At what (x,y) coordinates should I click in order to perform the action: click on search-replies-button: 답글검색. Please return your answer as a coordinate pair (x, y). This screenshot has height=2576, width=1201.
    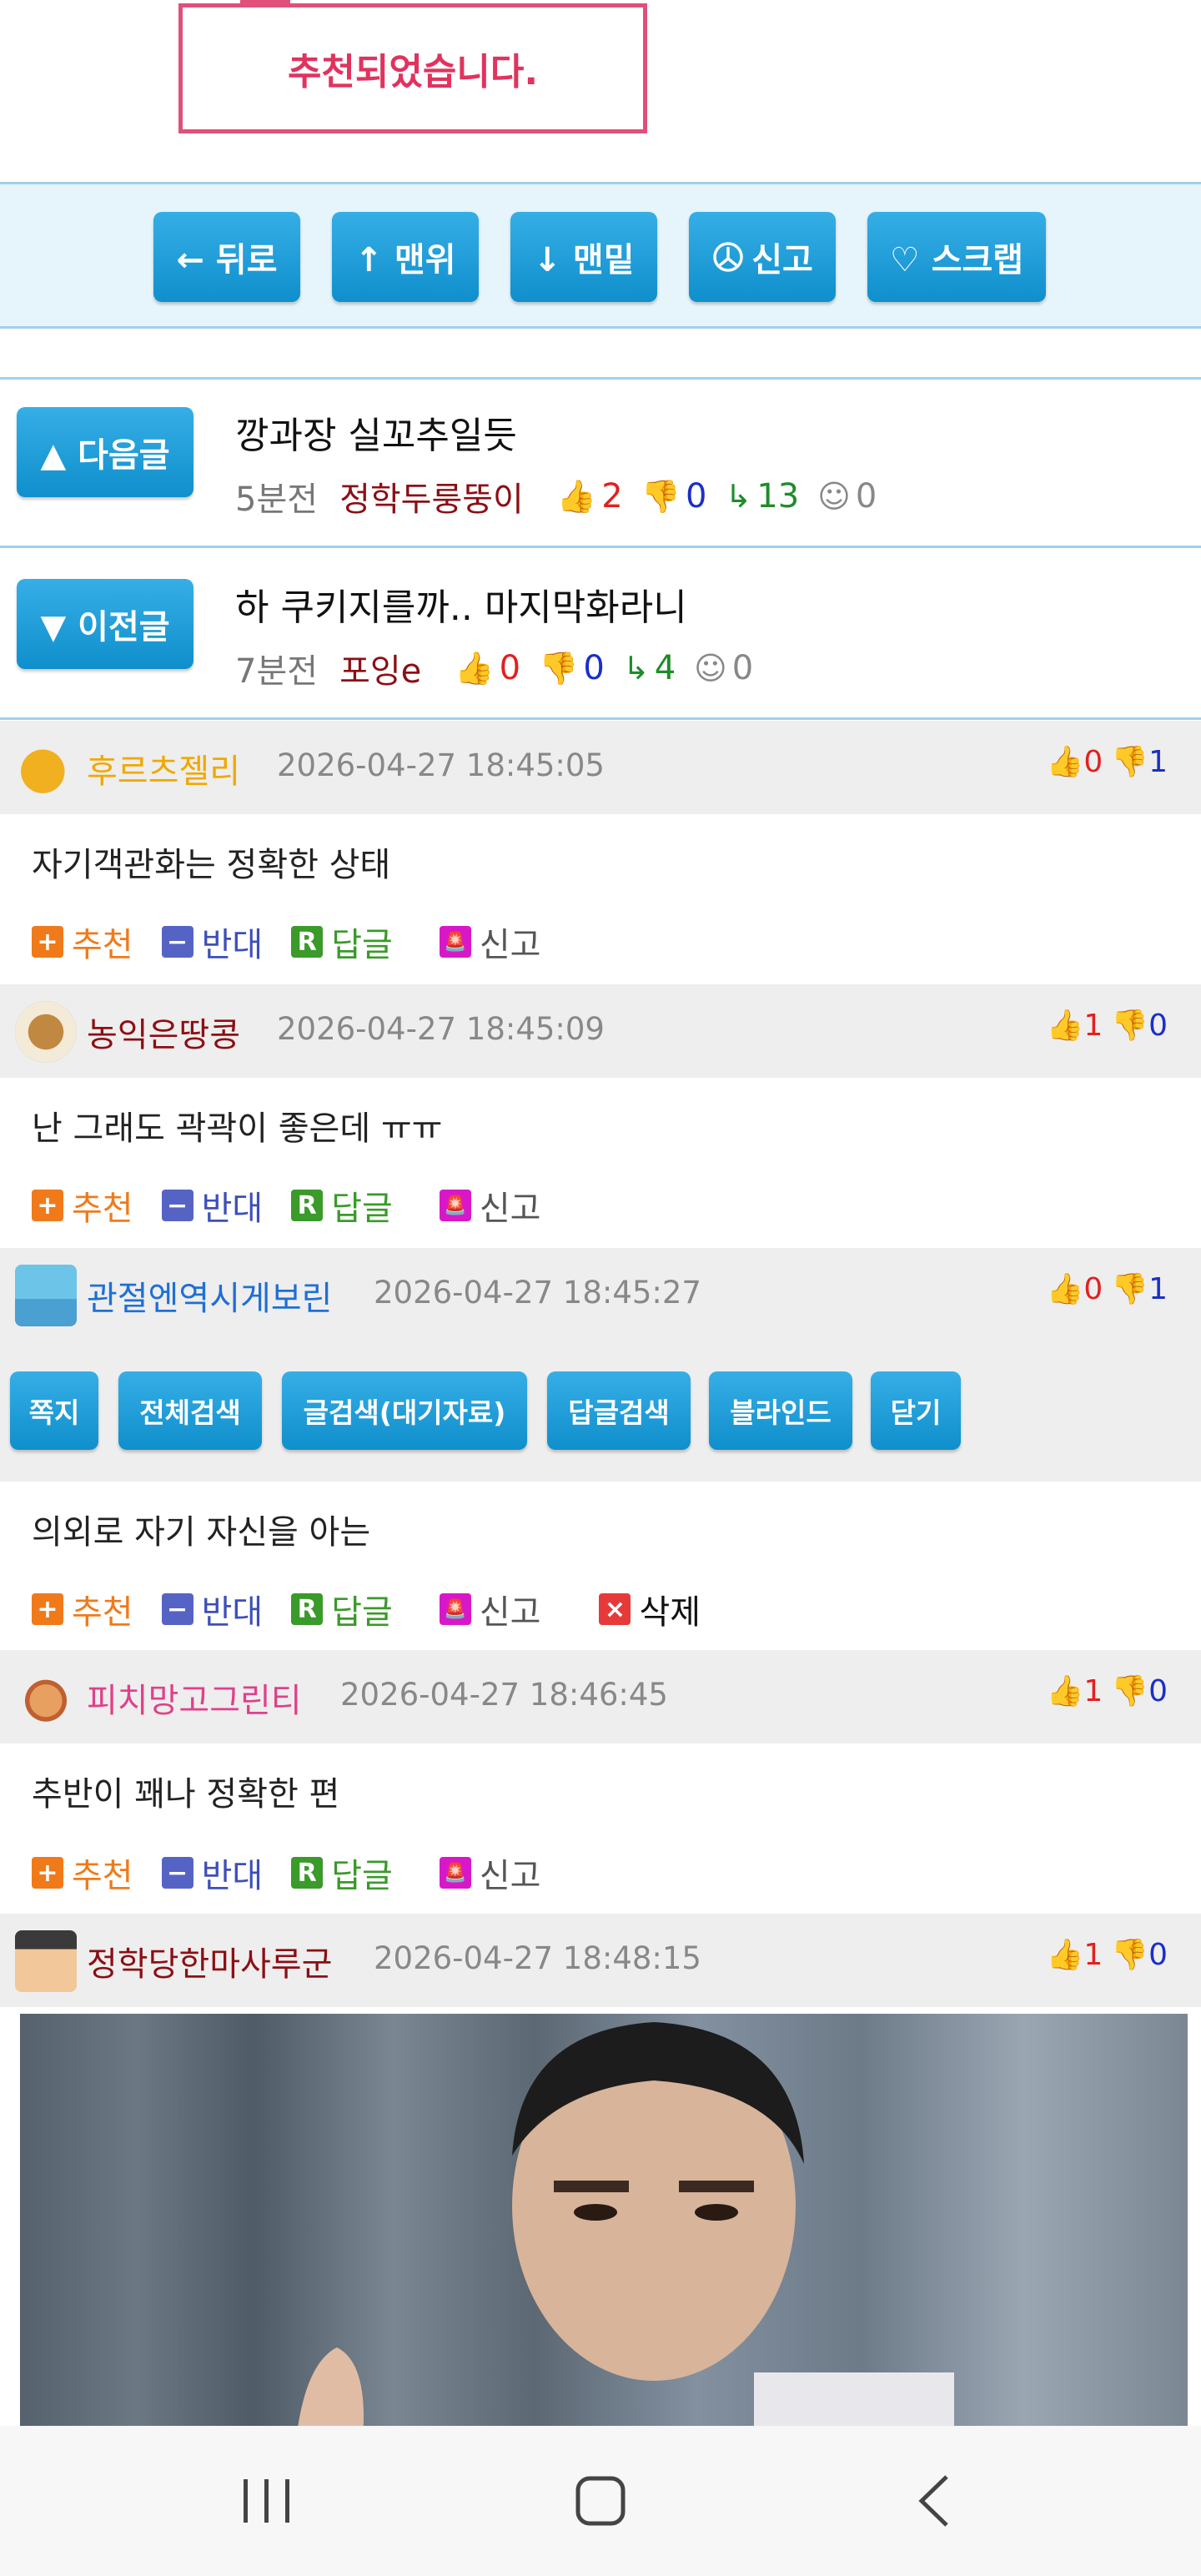
    Looking at the image, I should click on (619, 1410).